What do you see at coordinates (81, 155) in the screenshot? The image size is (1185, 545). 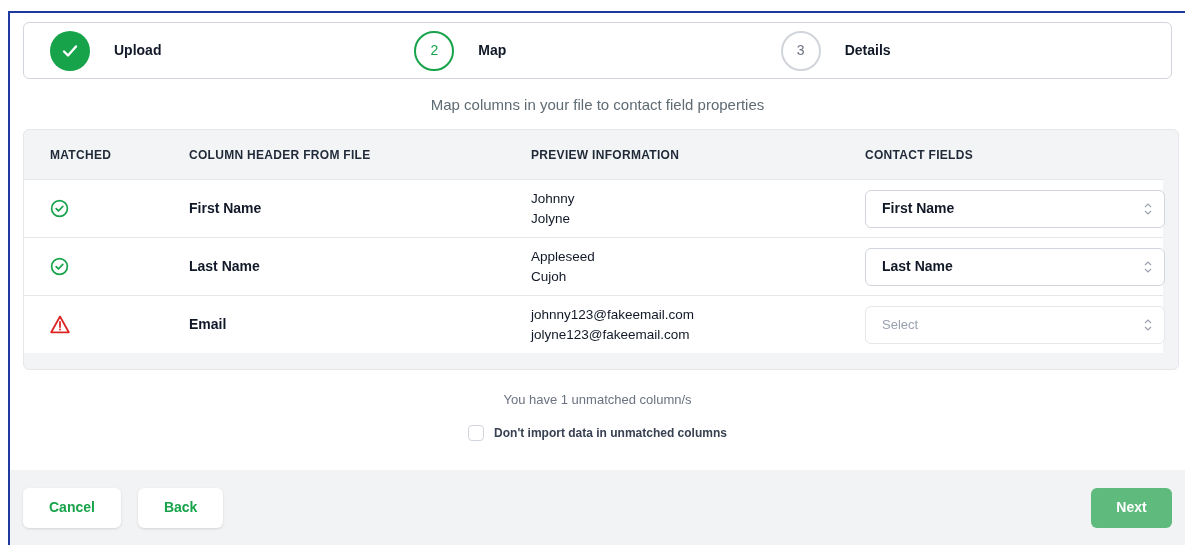 I see `column-header: MATCHED` at bounding box center [81, 155].